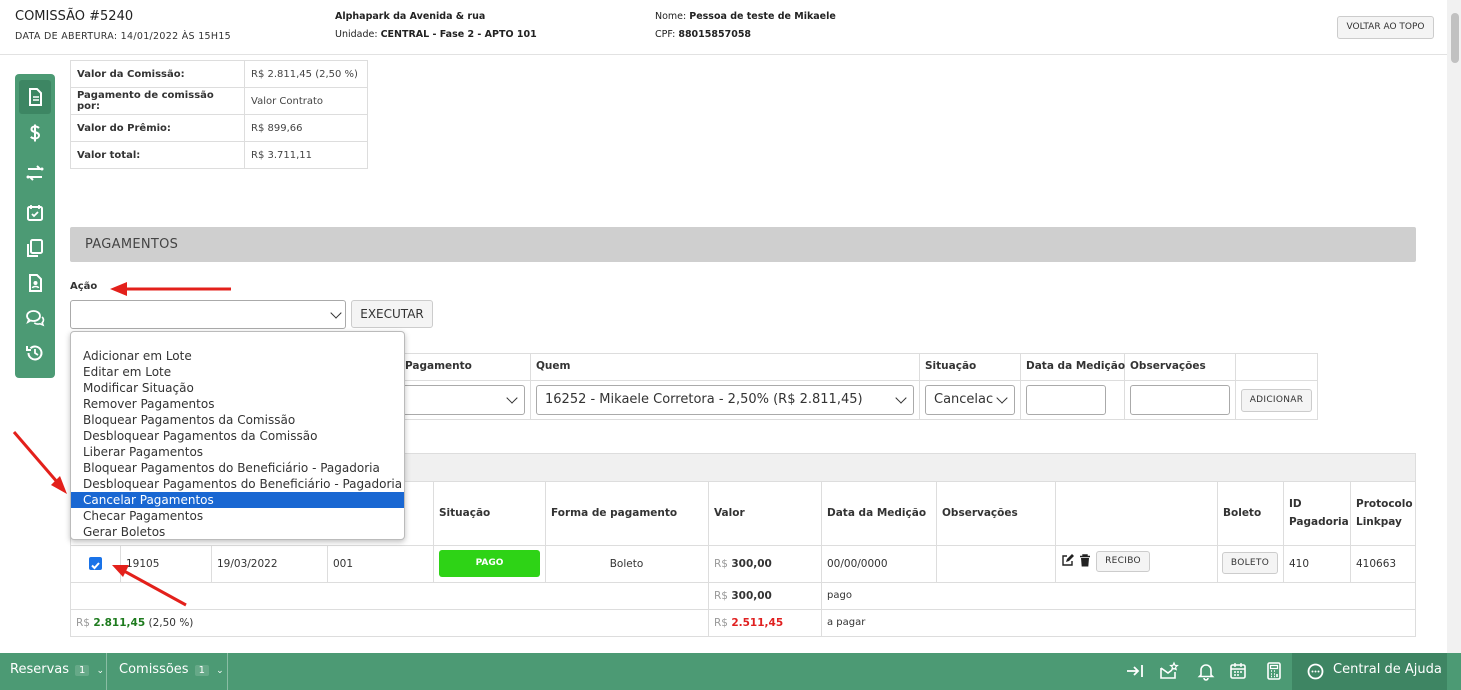 This screenshot has height=690, width=1461. I want to click on client-cpf: CPF: 88015857058, so click(703, 34).